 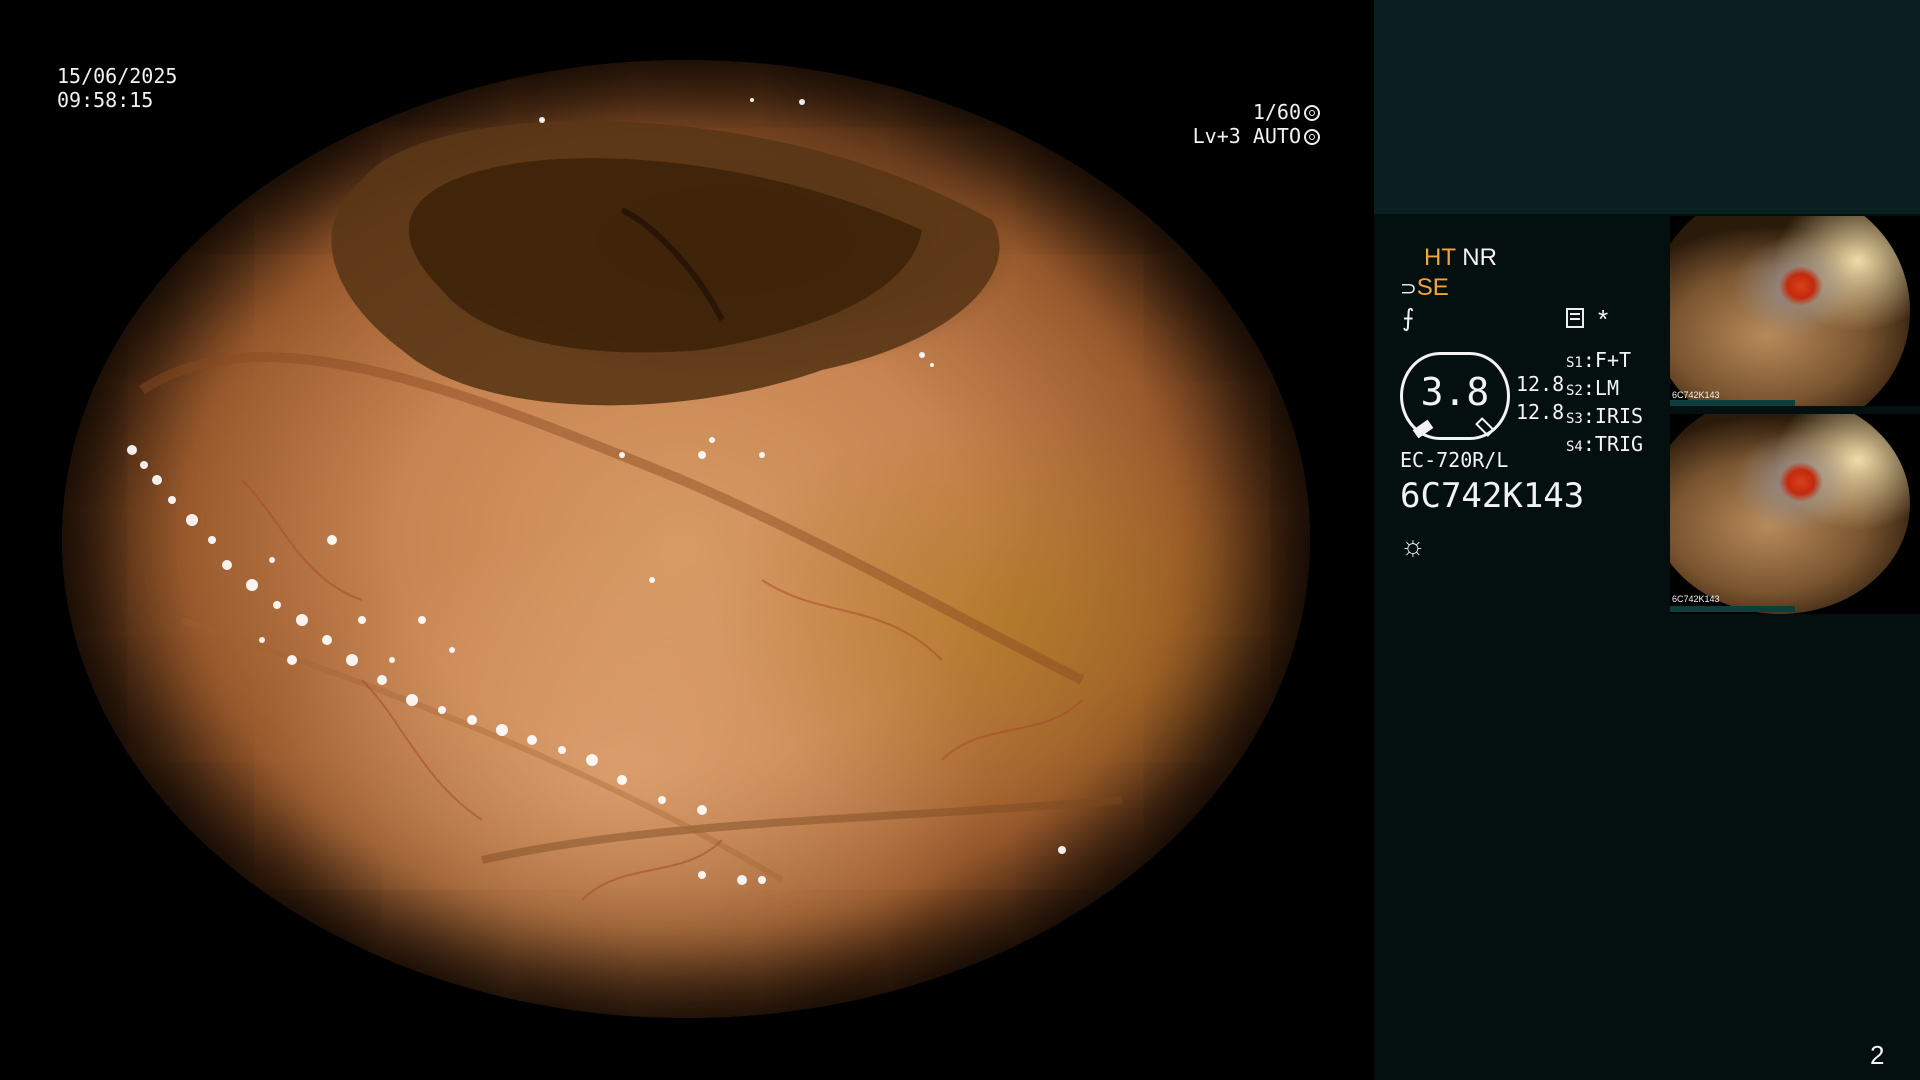 What do you see at coordinates (1603, 319) in the screenshot?
I see `asterisk-icon: *` at bounding box center [1603, 319].